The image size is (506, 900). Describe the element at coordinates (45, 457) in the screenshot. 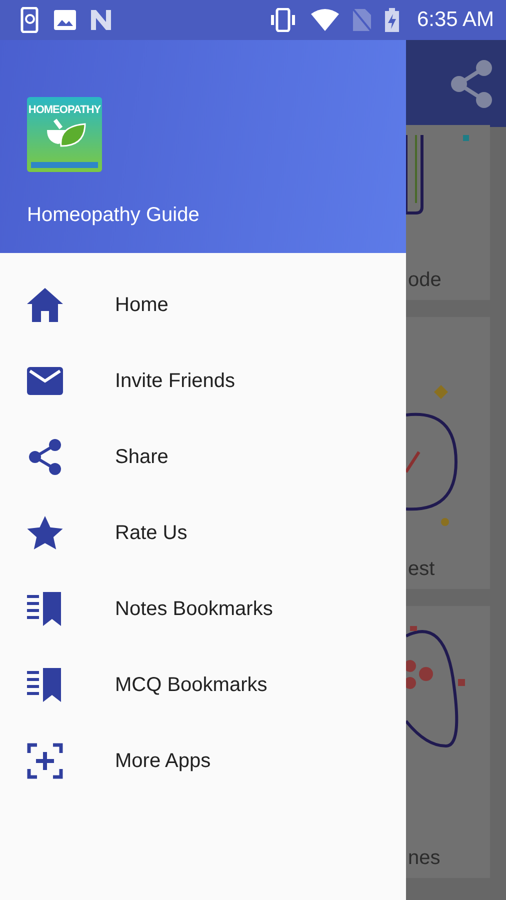

I see `share-icon` at that location.